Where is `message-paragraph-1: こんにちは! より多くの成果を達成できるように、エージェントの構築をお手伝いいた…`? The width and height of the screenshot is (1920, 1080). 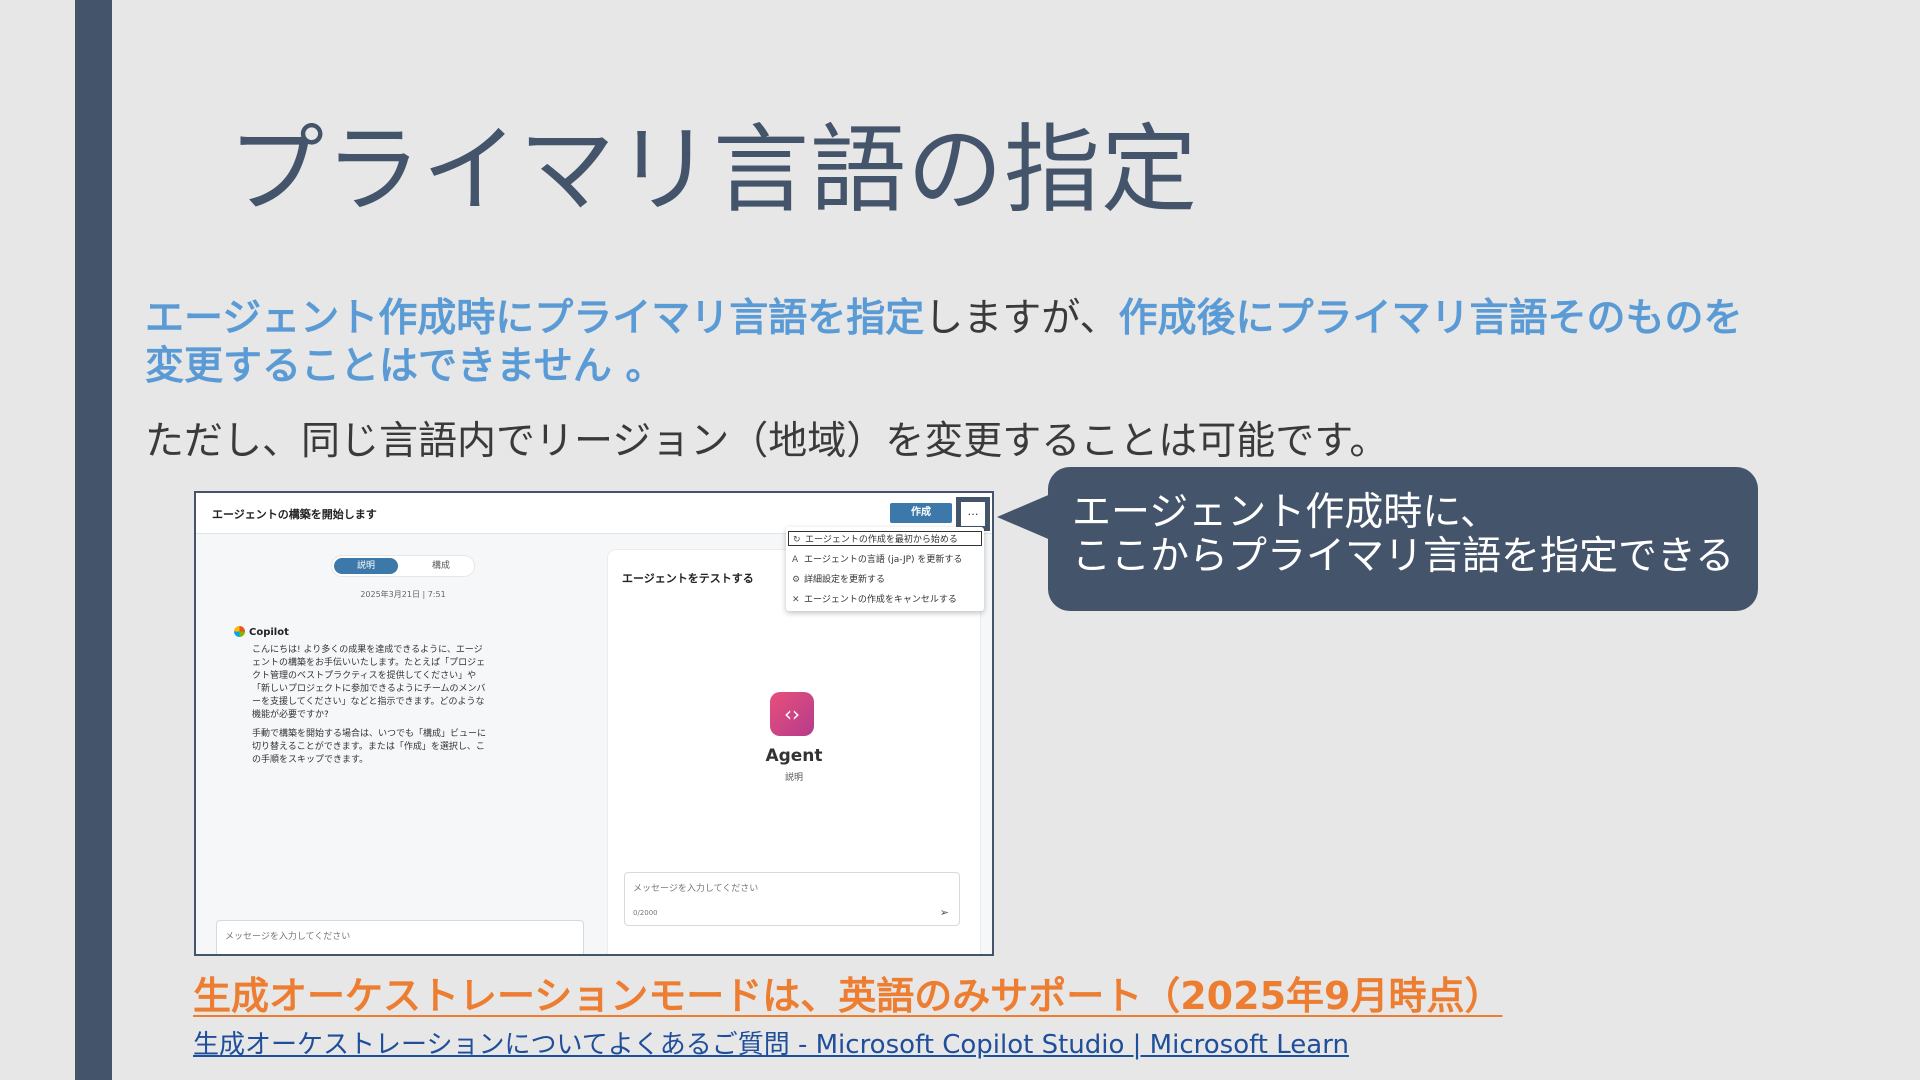 message-paragraph-1: こんにちは! より多くの成果を達成できるように、エージェントの構築をお手伝いいた… is located at coordinates (369, 682).